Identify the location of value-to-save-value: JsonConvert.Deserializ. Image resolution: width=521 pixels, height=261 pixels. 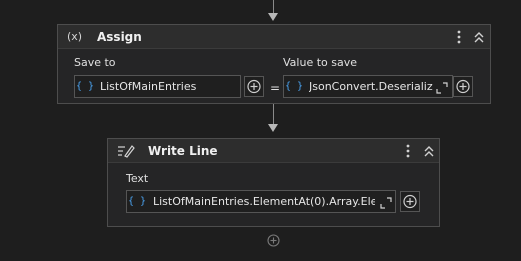
(371, 86).